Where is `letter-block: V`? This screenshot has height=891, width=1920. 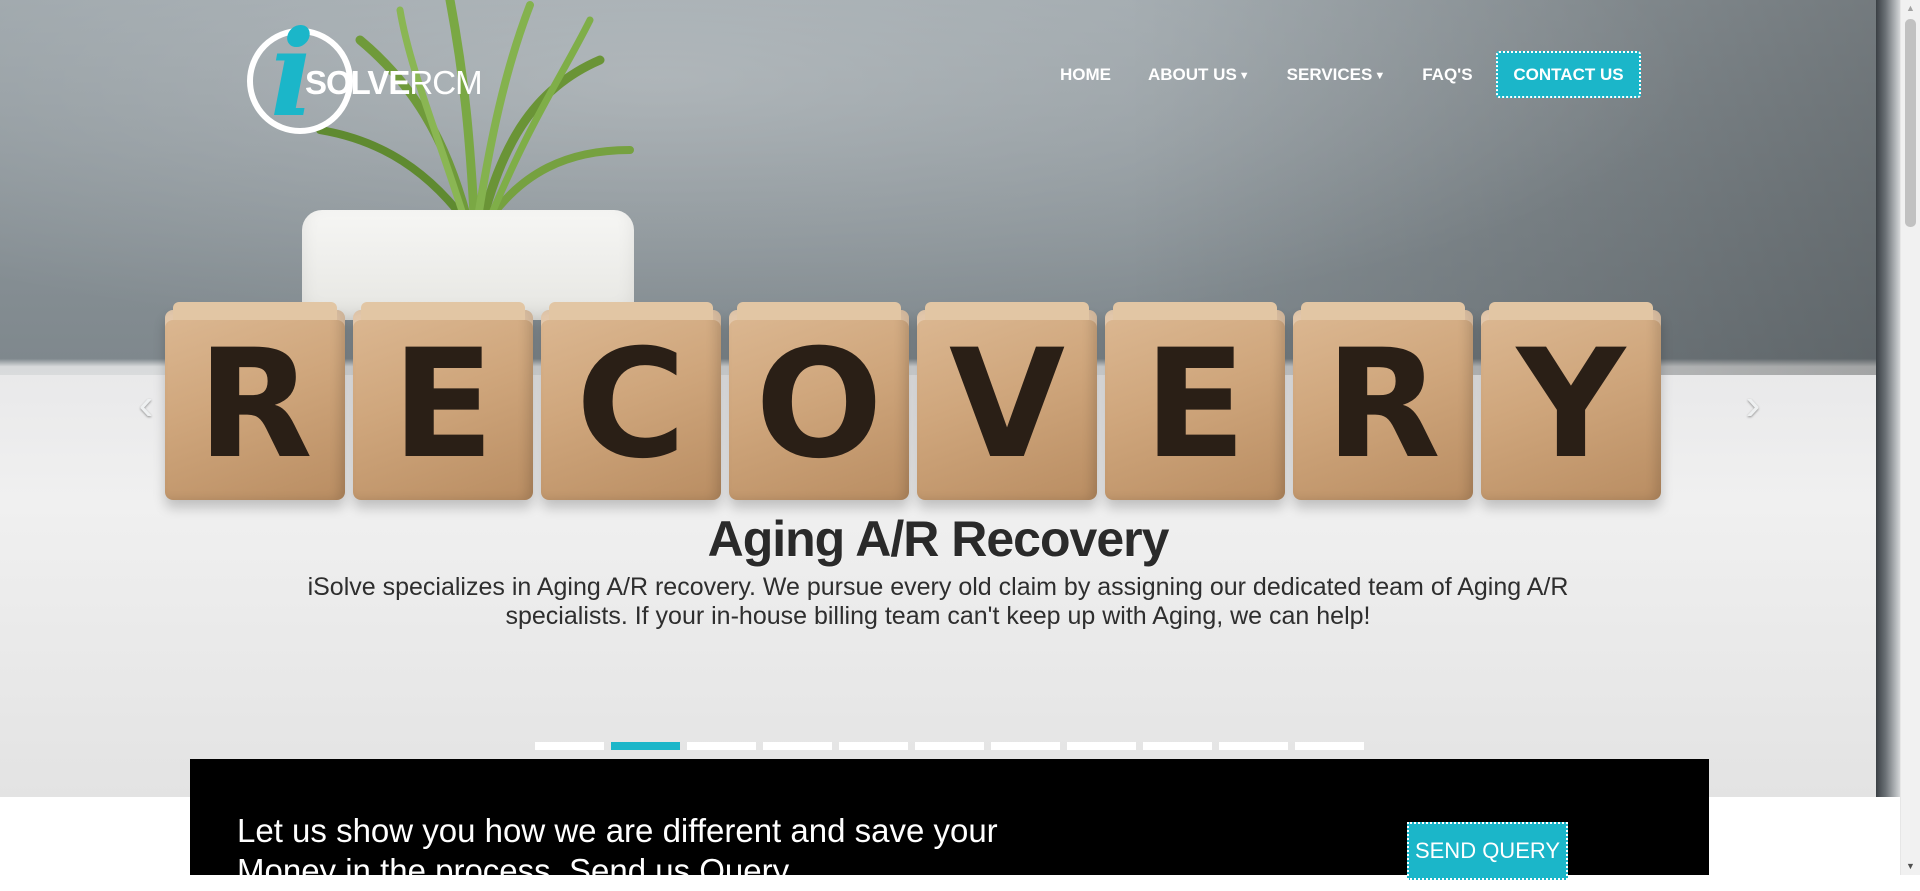 letter-block: V is located at coordinates (1007, 401).